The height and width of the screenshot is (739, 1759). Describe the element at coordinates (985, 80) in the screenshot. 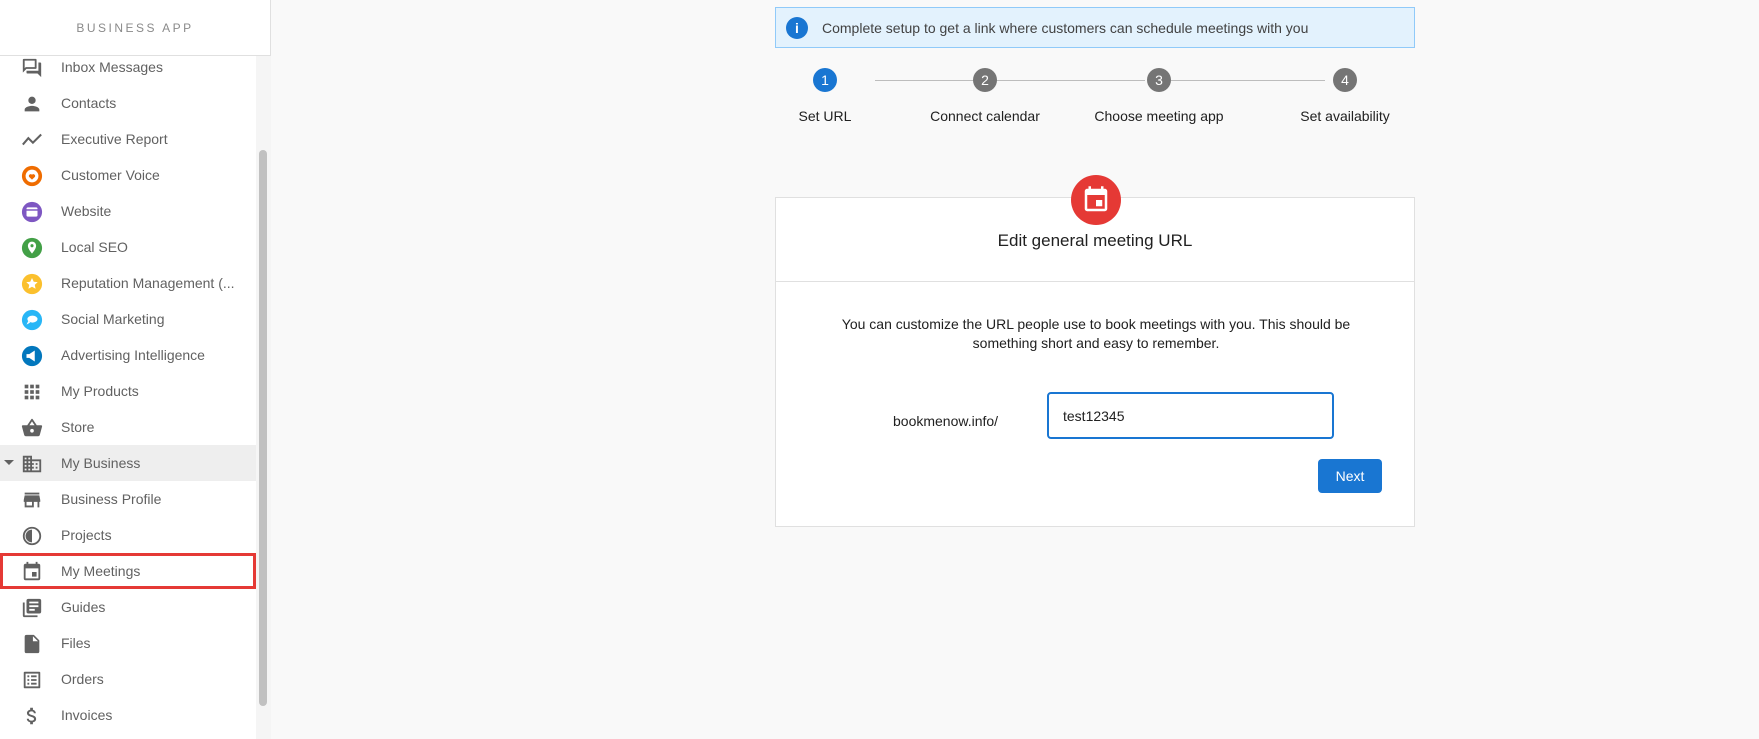

I see `step-number: 2` at that location.